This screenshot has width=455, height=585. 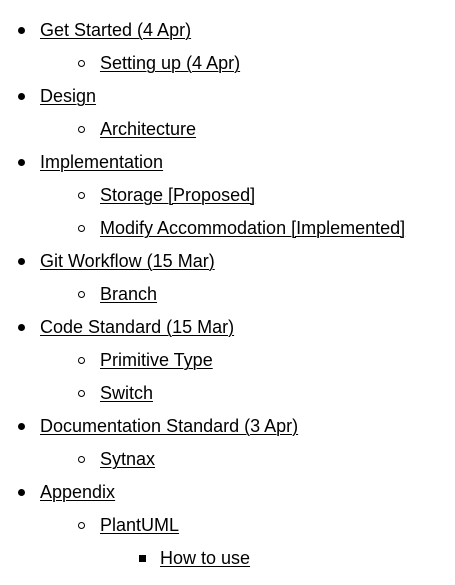 I want to click on toc-link-syntax: Sytnax, so click(x=127, y=459).